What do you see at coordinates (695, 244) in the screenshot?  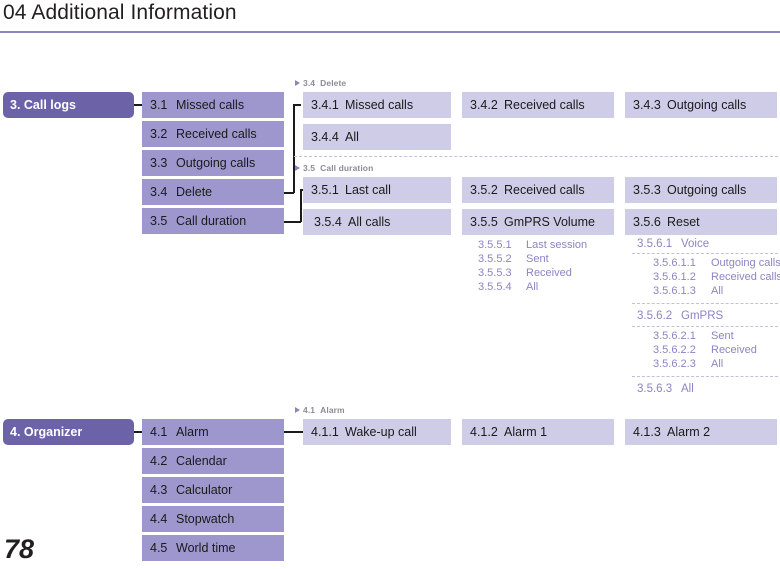 I see `menu-item-3-5-6-1-label: Voice` at bounding box center [695, 244].